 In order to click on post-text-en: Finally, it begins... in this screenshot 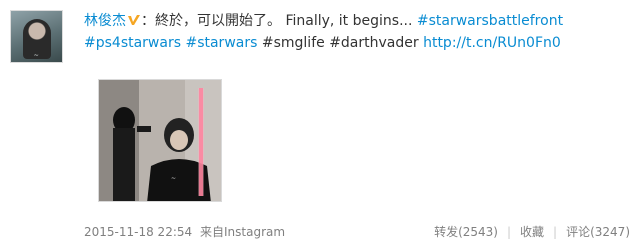, I will do `click(349, 21)`.